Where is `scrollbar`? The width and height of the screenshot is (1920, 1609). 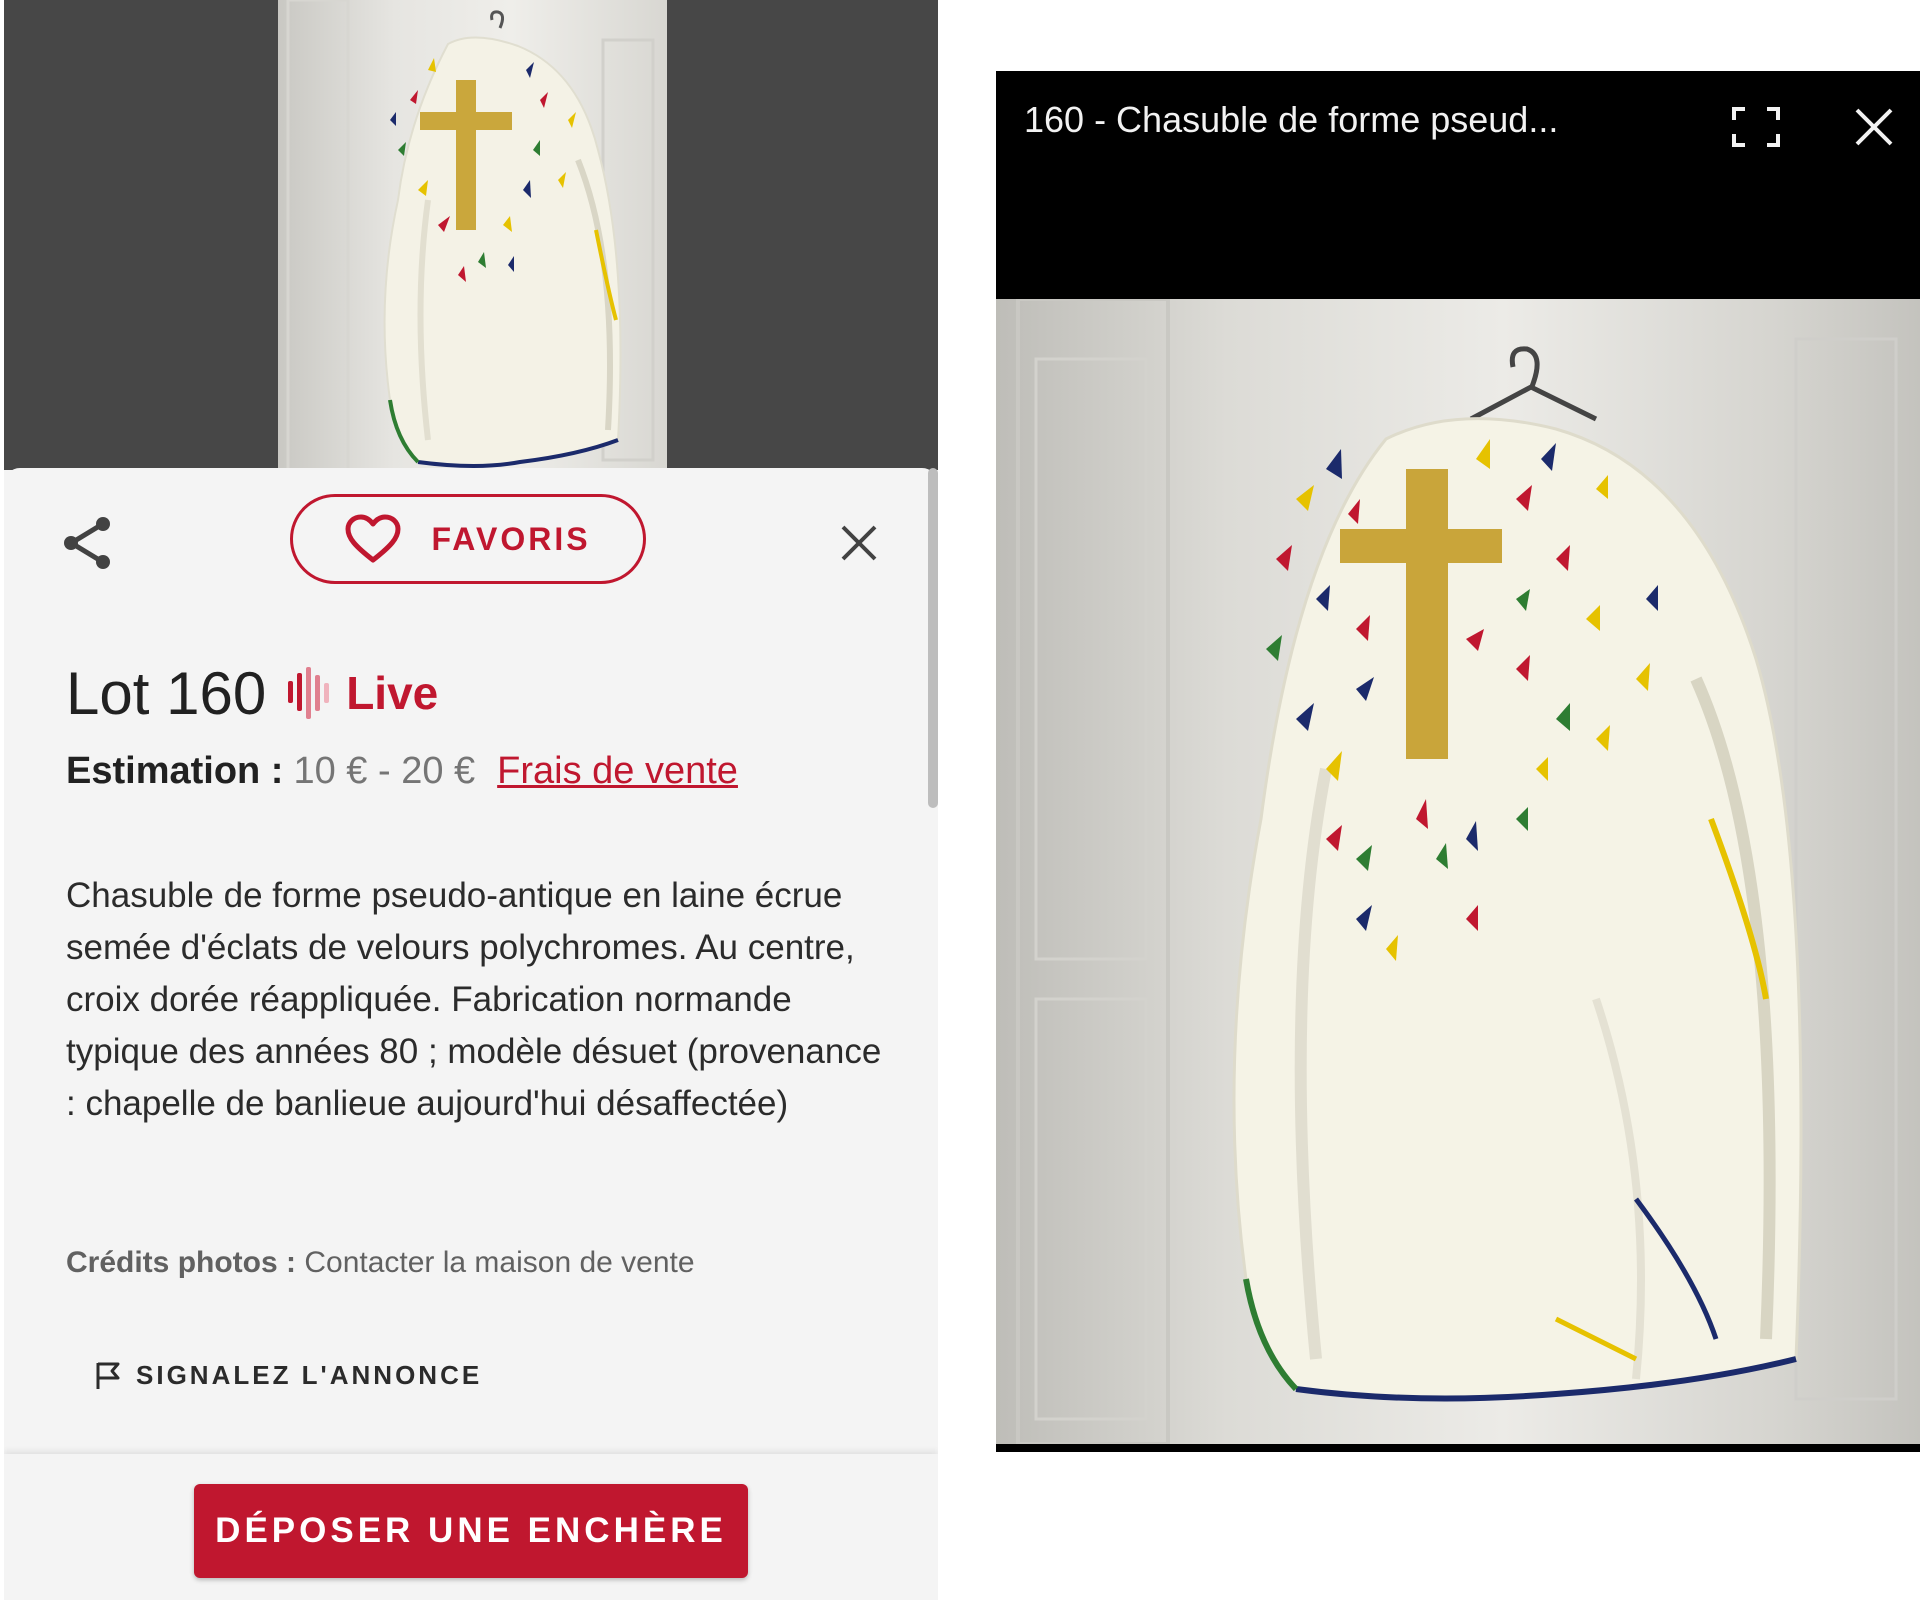
scrollbar is located at coordinates (933, 638).